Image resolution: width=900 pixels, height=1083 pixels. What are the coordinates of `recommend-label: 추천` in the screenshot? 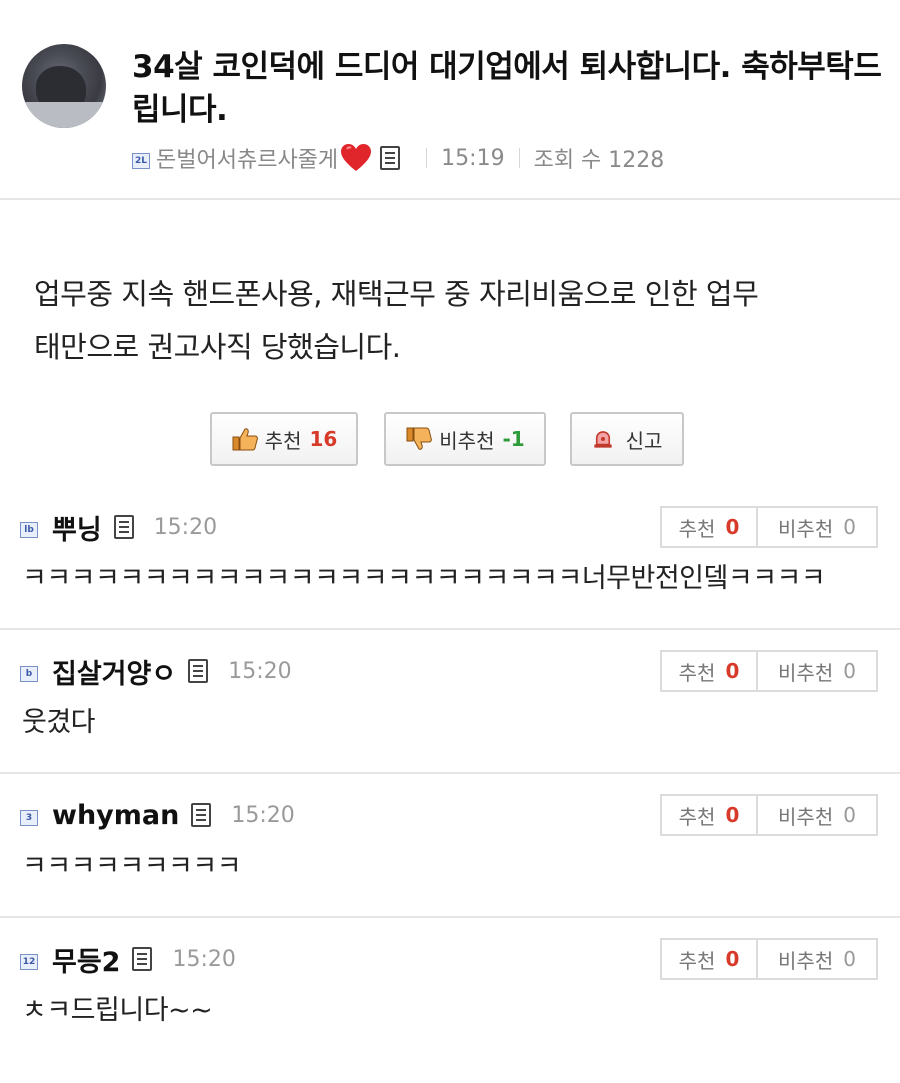 It's located at (283, 440).